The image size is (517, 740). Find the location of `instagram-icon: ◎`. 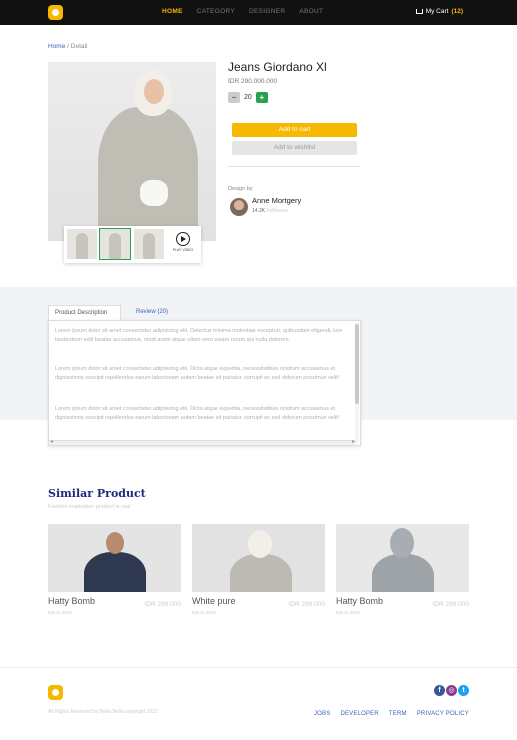

instagram-icon: ◎ is located at coordinates (451, 690).